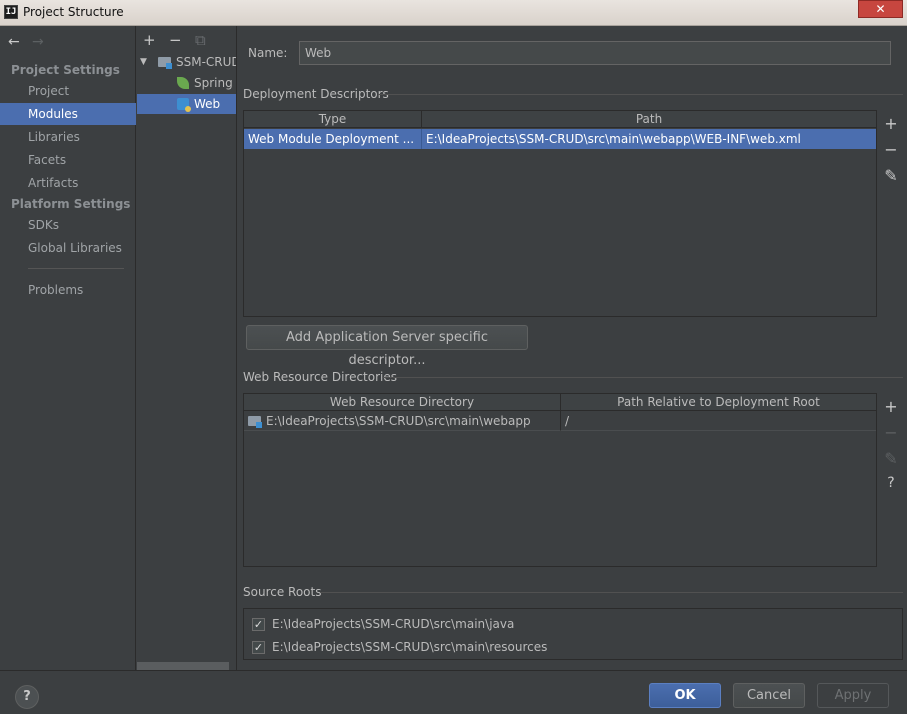 This screenshot has height=714, width=907. Describe the element at coordinates (68, 160) in the screenshot. I see `nav-item-facets: Facets` at that location.